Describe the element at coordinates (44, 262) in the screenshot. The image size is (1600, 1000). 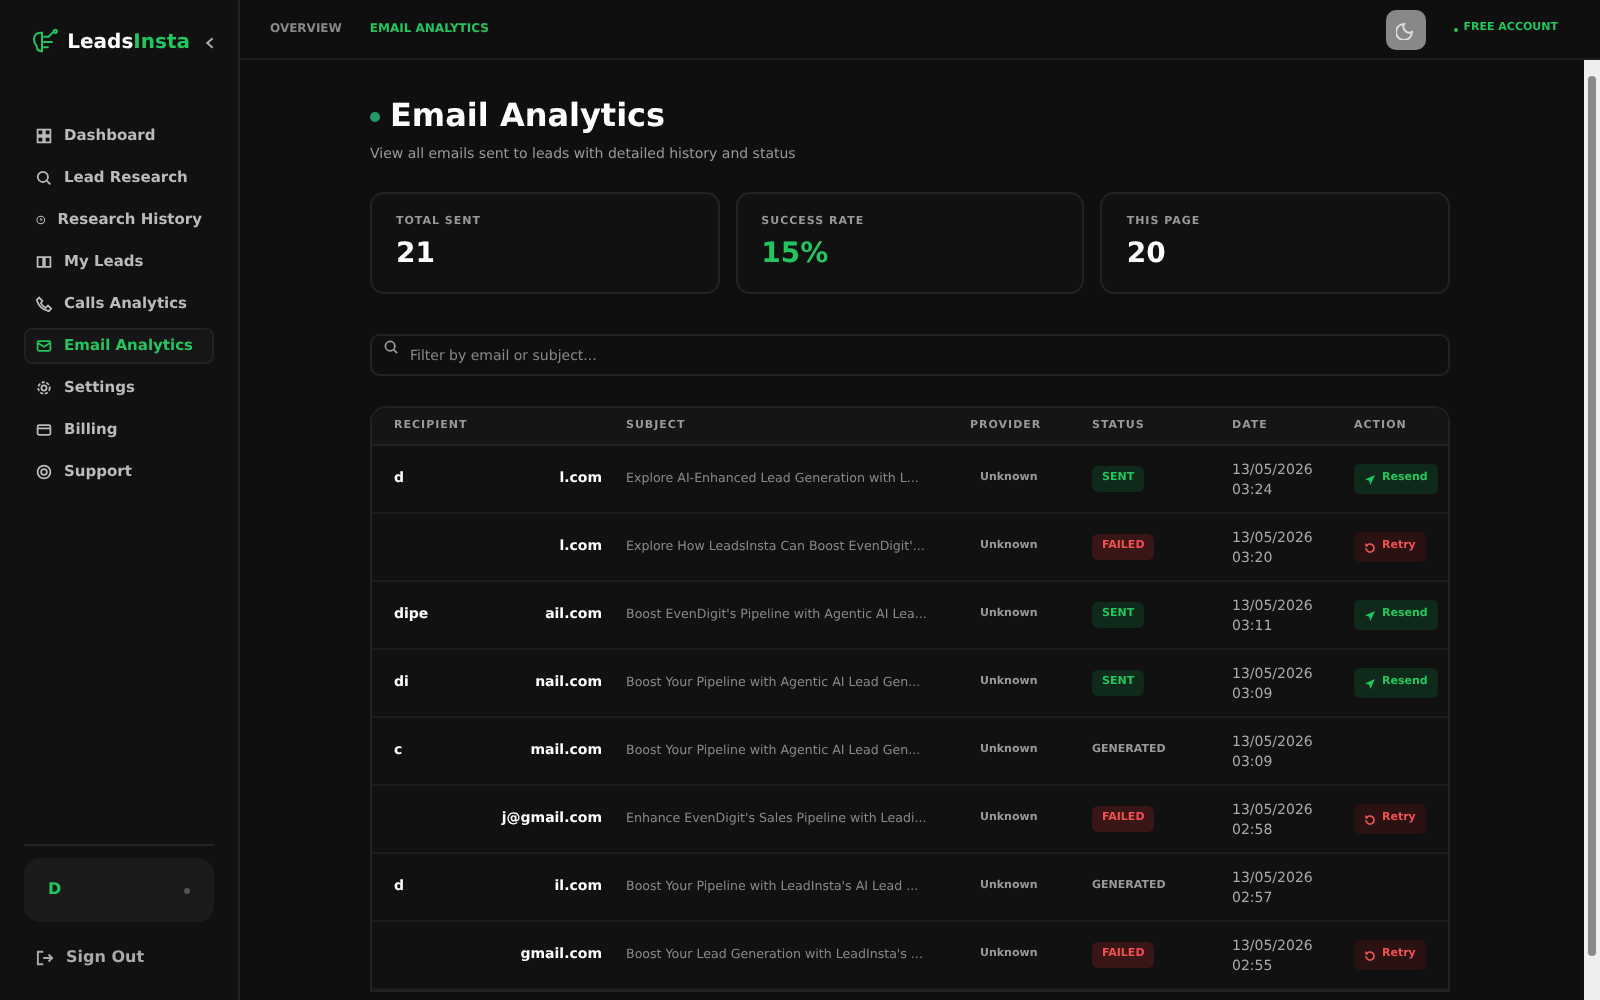
I see `book-icon` at that location.